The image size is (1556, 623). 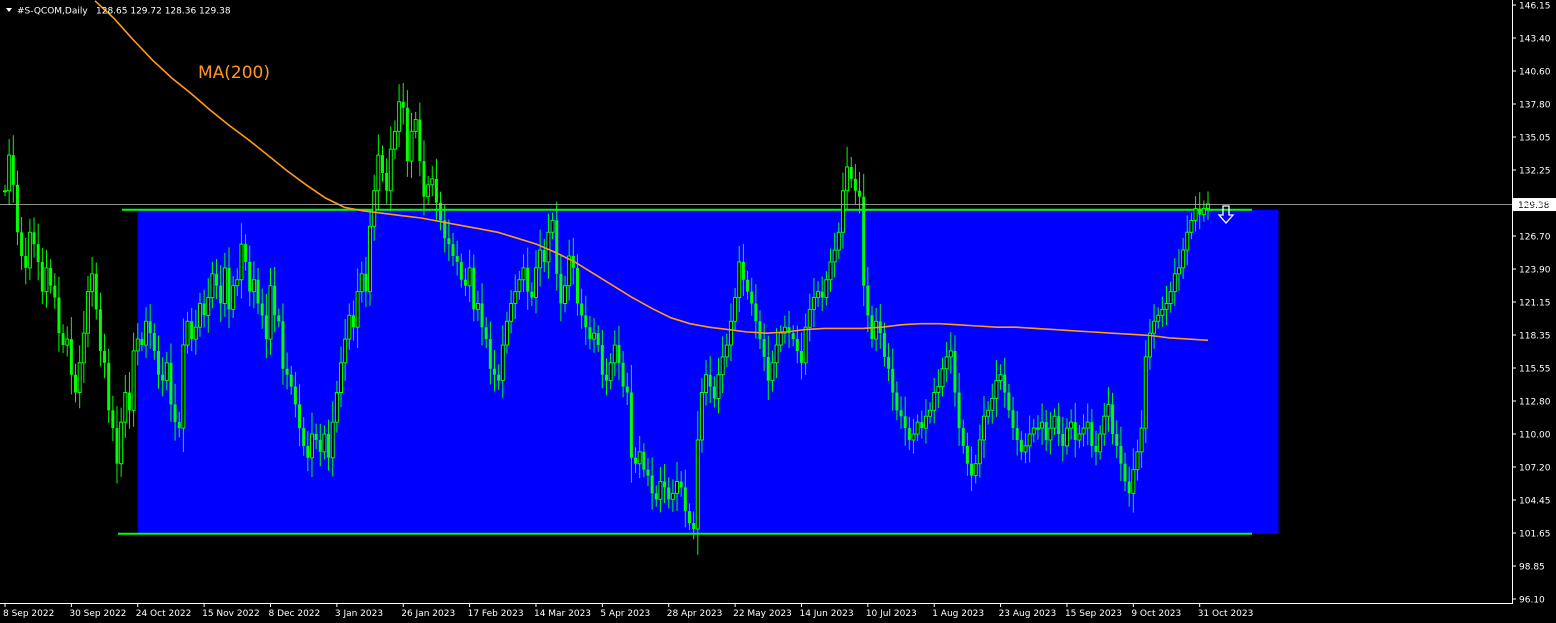 I want to click on x-tick-label: 5 Apr 2023, so click(x=625, y=614).